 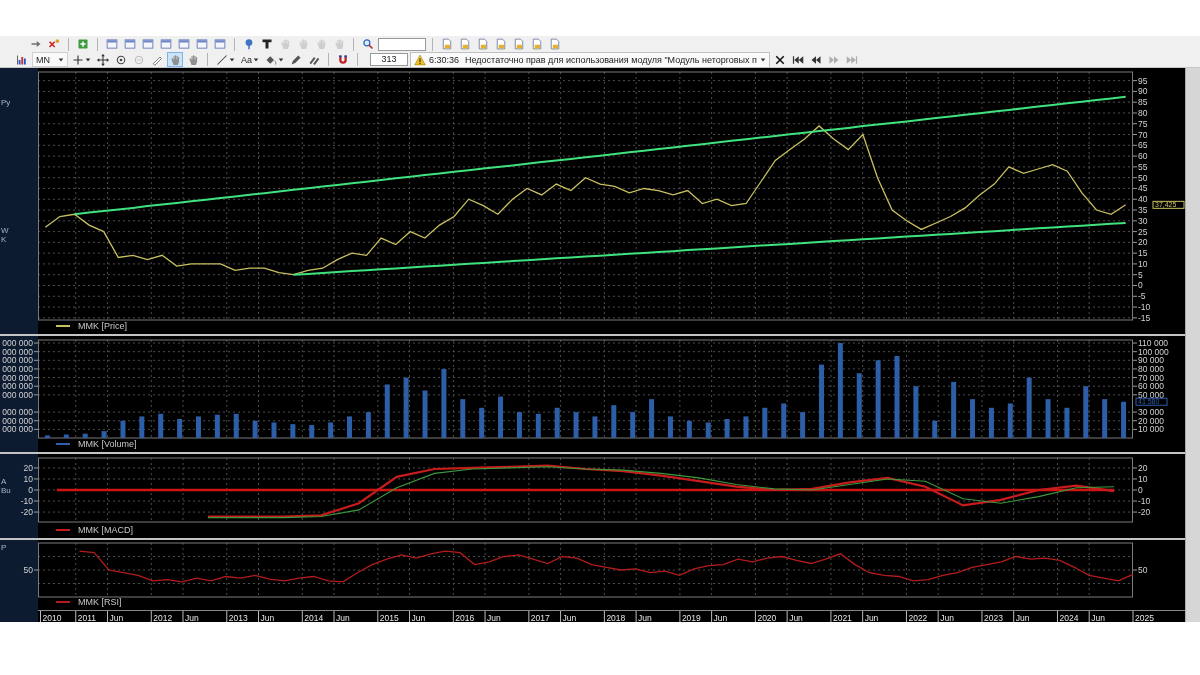 What do you see at coordinates (1140, 274) in the screenshot?
I see `axis-label: 5` at bounding box center [1140, 274].